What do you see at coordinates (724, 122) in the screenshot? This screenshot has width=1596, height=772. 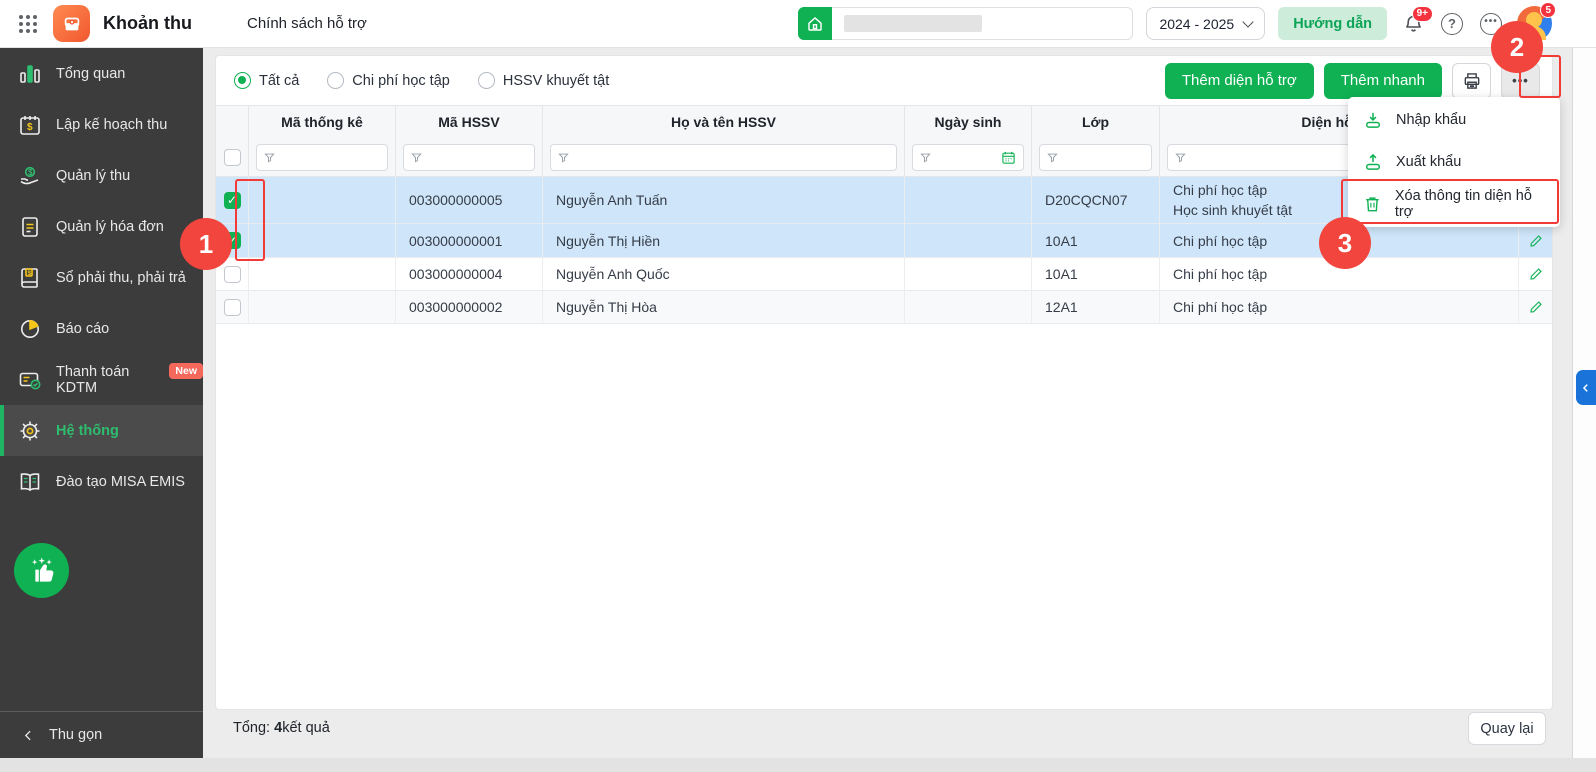 I see `col-header-name: Họ và tên HSSV` at bounding box center [724, 122].